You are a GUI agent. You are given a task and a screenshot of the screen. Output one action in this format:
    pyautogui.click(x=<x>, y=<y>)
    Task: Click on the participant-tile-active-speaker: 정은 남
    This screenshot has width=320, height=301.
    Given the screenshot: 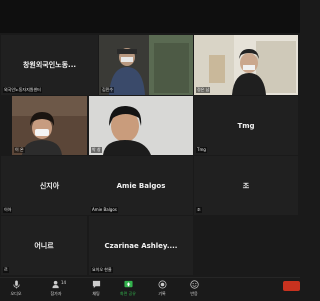 What is the action you would take?
    pyautogui.click(x=246, y=65)
    